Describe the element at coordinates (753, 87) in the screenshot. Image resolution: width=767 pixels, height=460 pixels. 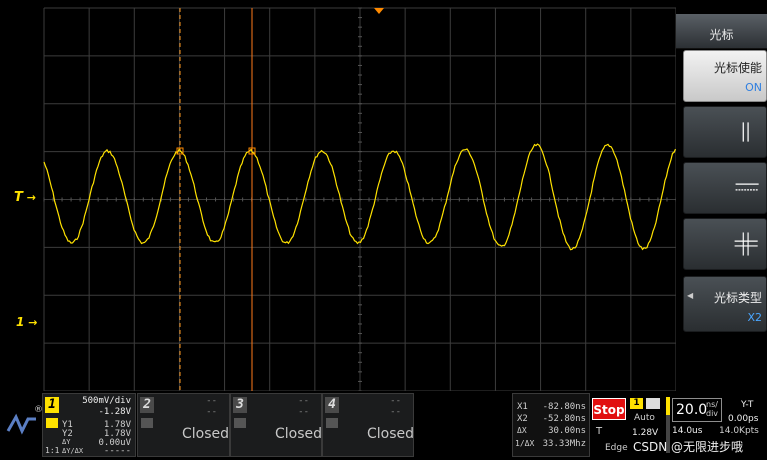
I see `cursor-enable-value: ON` at that location.